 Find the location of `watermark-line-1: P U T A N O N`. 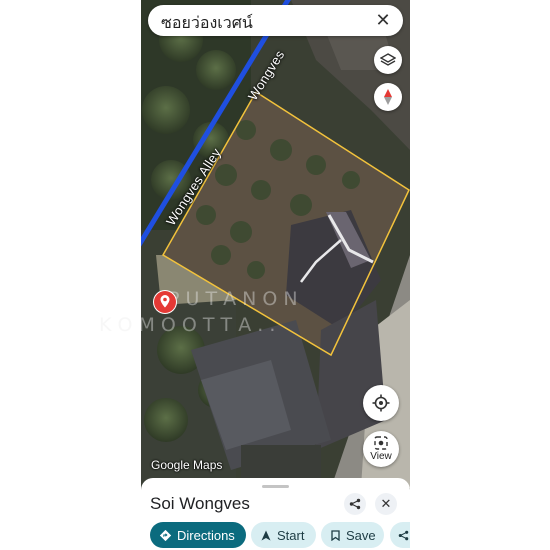

watermark-line-1: P U T A N O N is located at coordinates (233, 299).